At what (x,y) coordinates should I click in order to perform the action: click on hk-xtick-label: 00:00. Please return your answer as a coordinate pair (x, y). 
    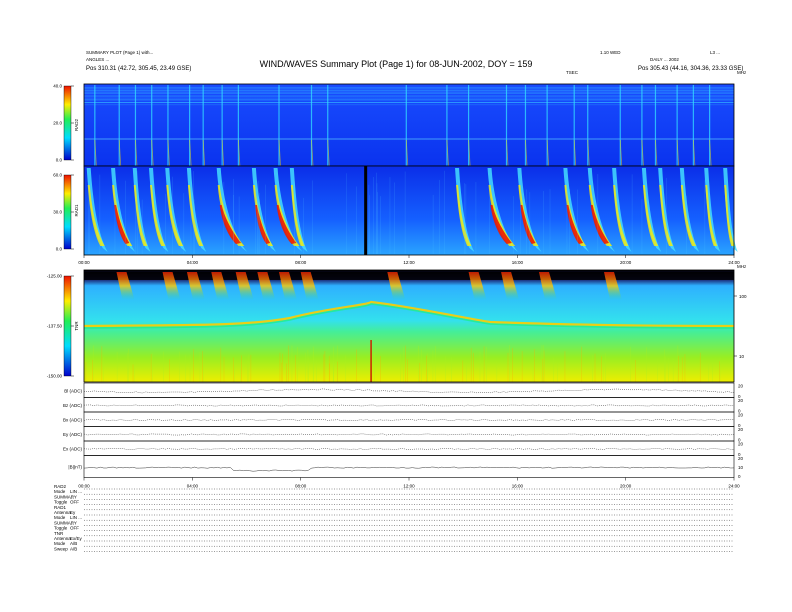
    Looking at the image, I should click on (84, 486).